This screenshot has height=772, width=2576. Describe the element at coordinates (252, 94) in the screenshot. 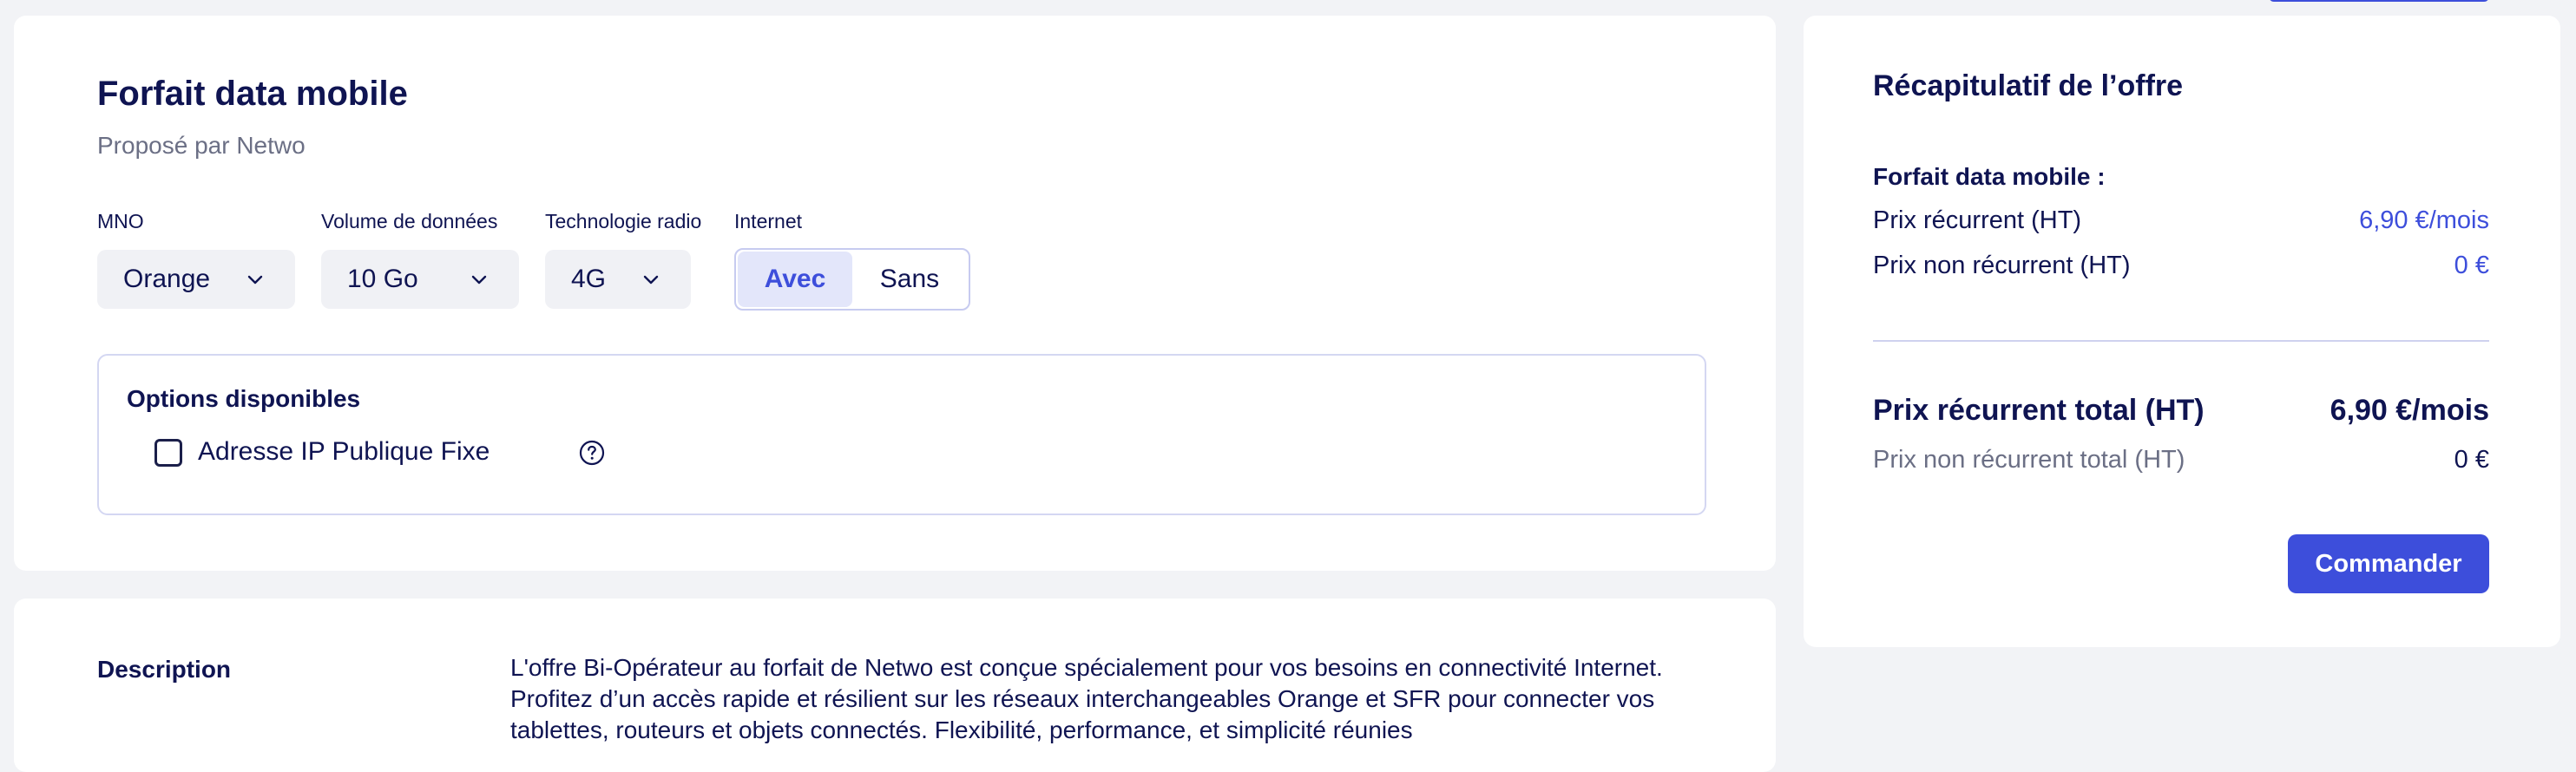

I see `product-title: Forfait data mobile` at that location.